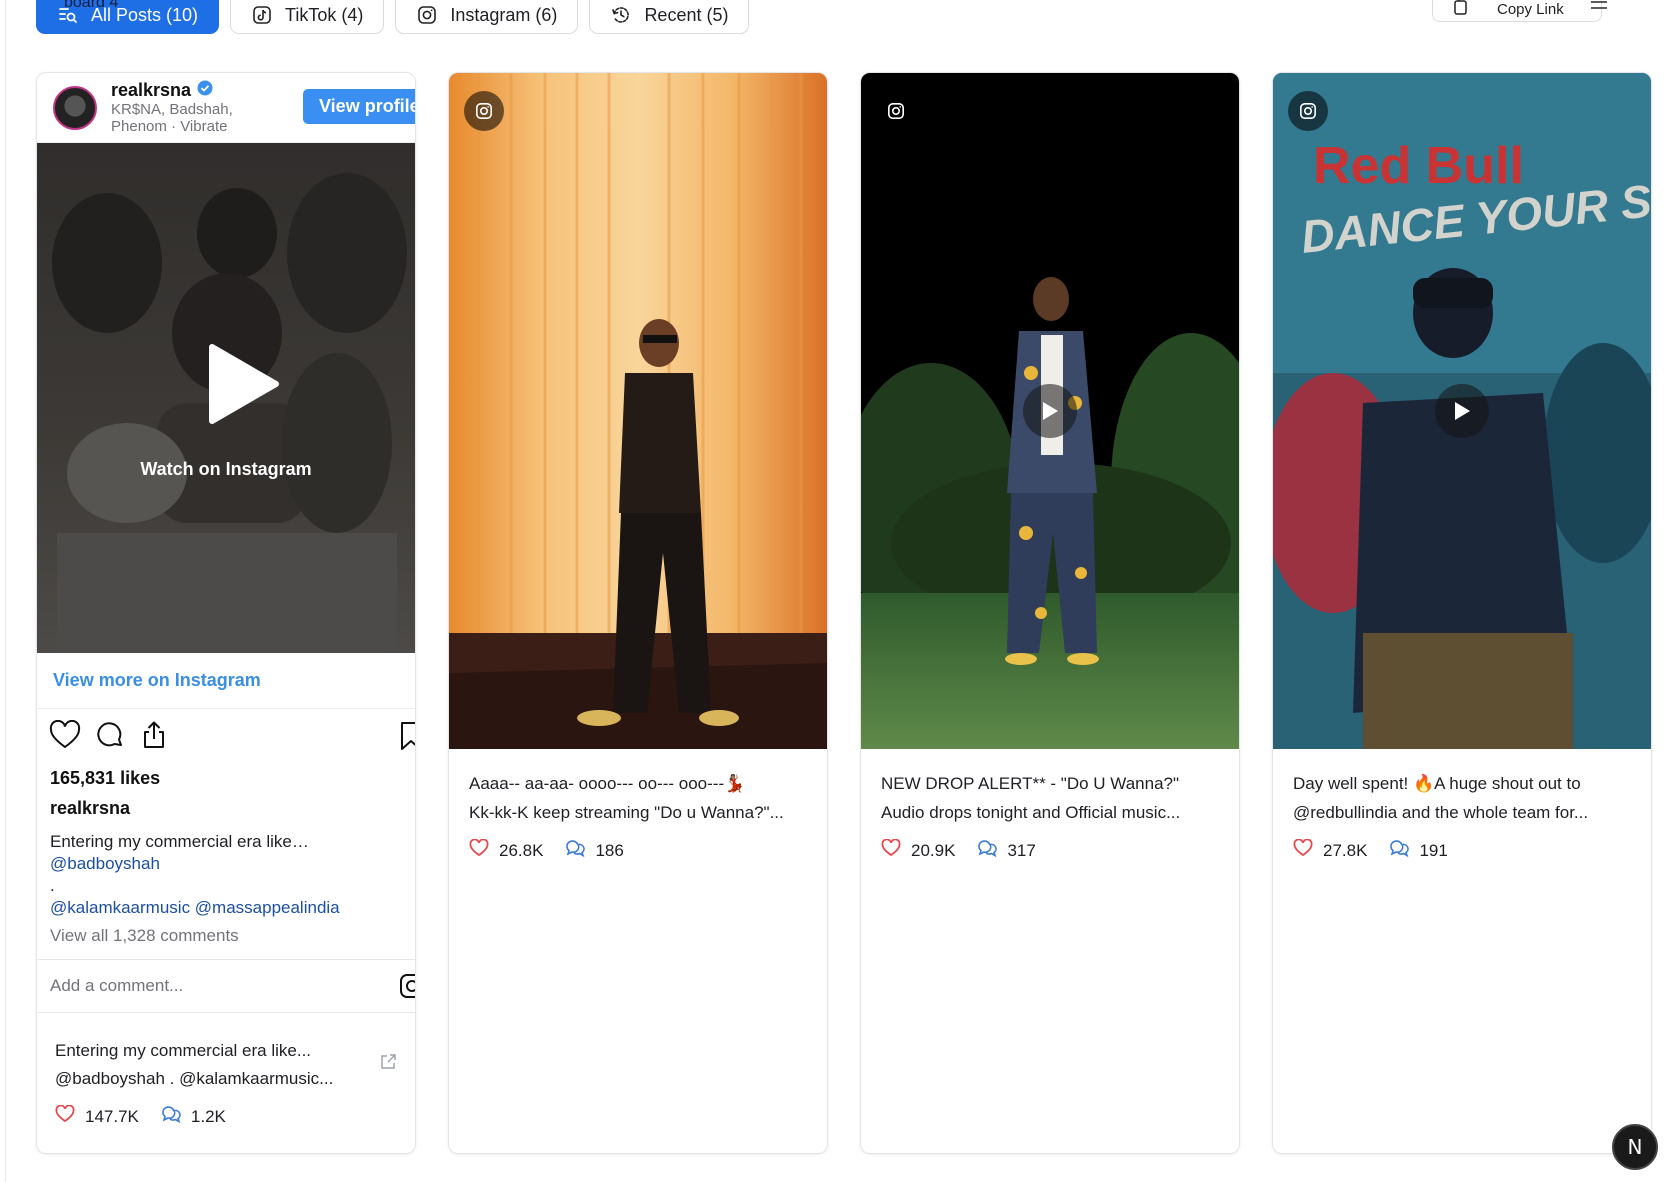 The height and width of the screenshot is (1182, 1666). Describe the element at coordinates (388, 1064) in the screenshot. I see `external-link-icon` at that location.